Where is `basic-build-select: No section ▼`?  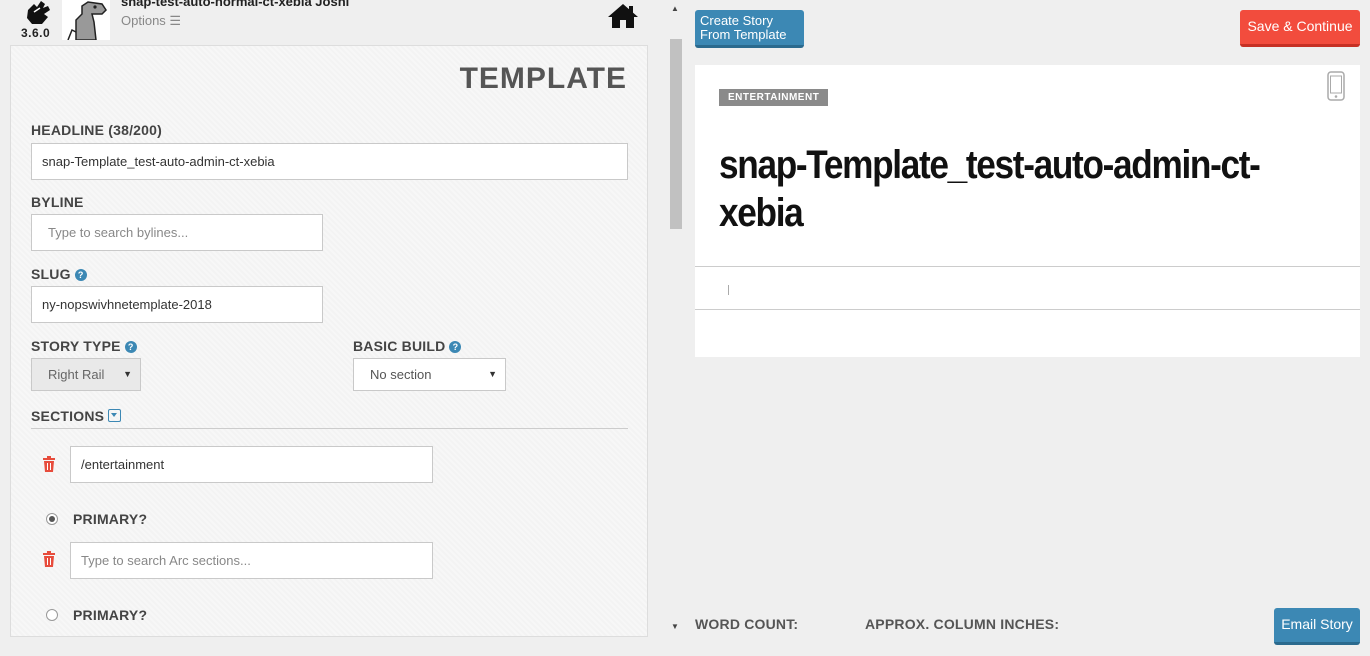 basic-build-select: No section ▼ is located at coordinates (429, 374).